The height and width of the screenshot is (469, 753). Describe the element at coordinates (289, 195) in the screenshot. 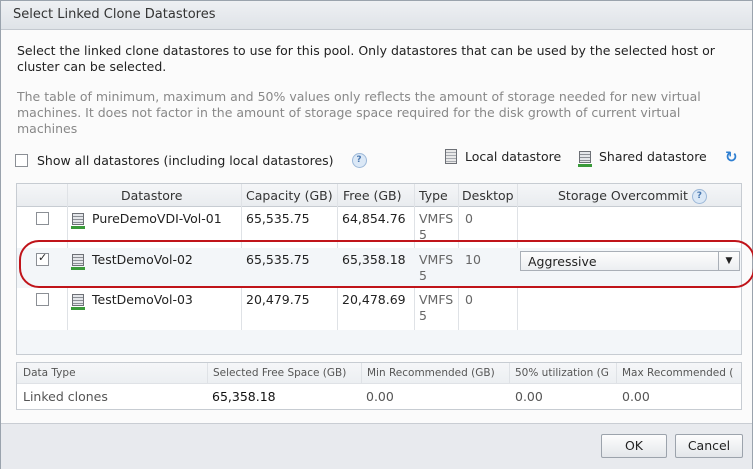

I see `col-capacity: Capacity (GB)` at that location.